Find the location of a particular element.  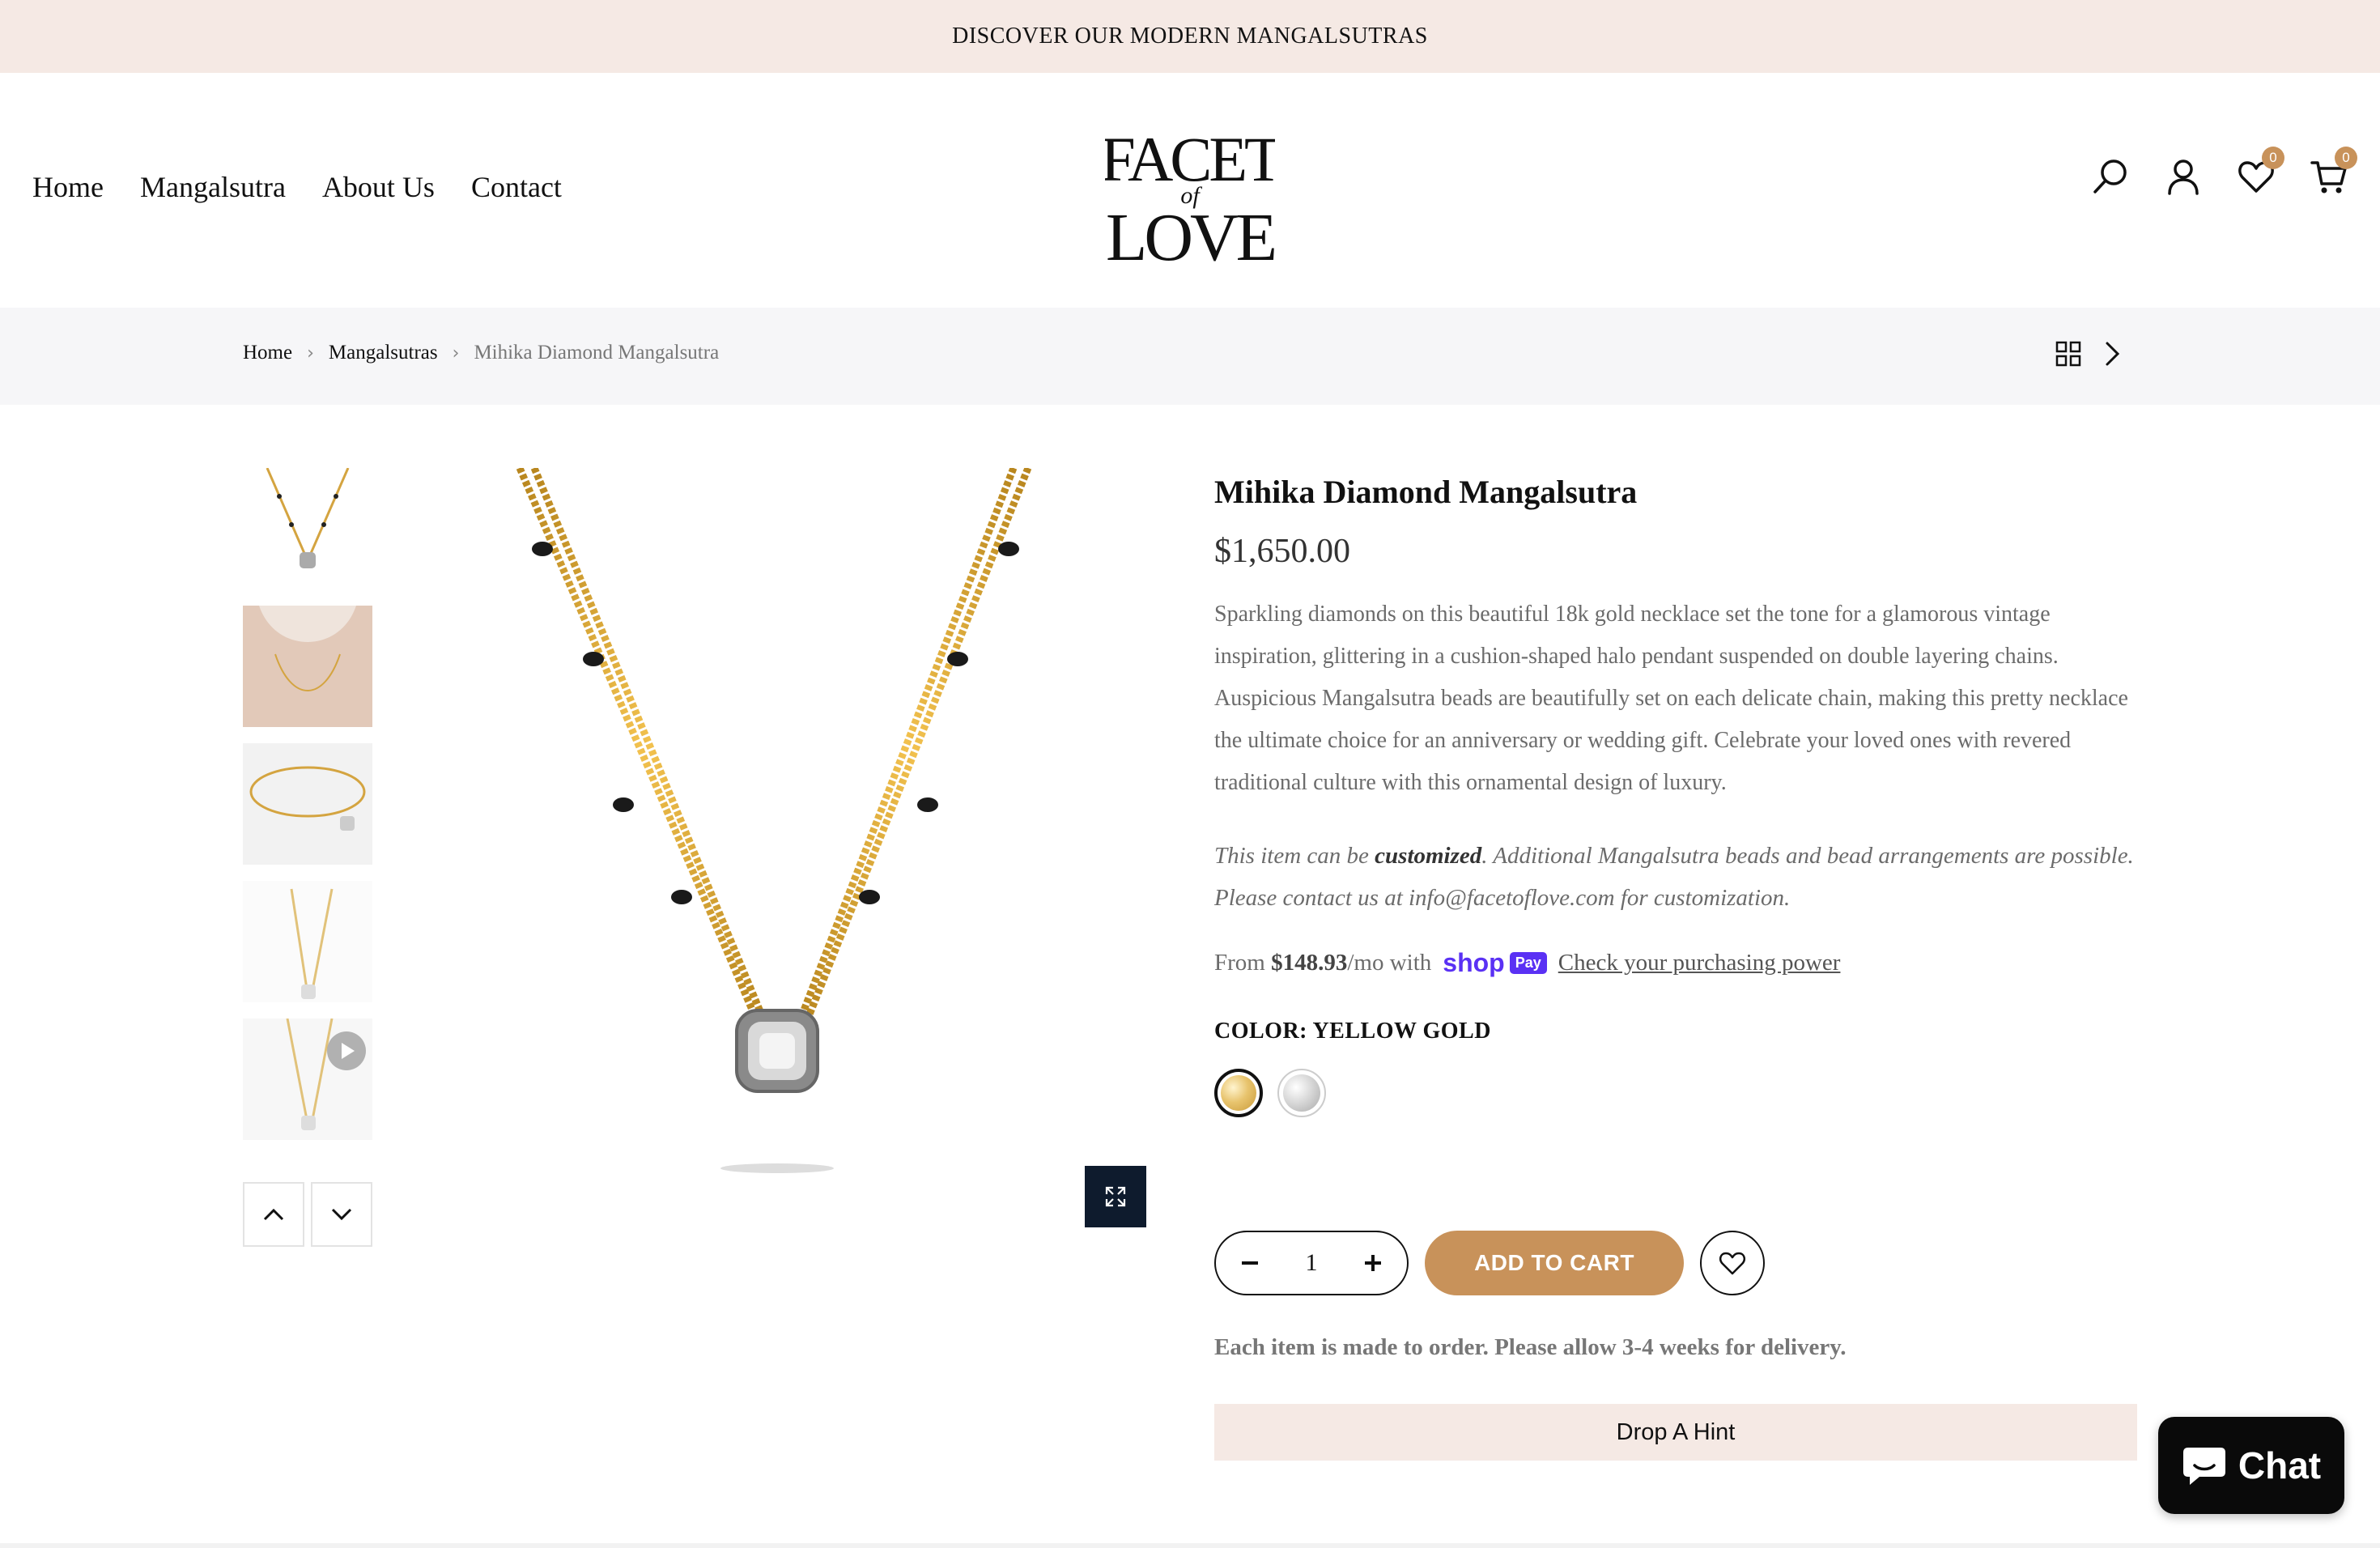

thumbnail-prev-button is located at coordinates (273, 1214).